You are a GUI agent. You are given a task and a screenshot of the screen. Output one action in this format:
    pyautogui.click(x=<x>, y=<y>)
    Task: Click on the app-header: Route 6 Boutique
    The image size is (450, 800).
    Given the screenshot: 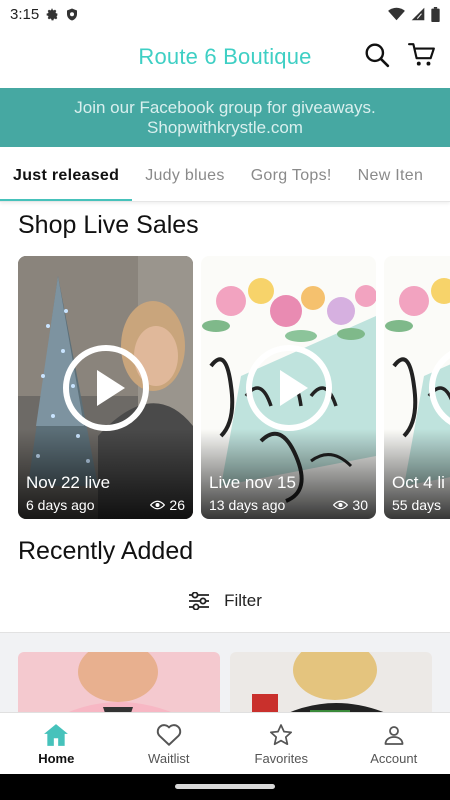 What is the action you would take?
    pyautogui.click(x=225, y=57)
    